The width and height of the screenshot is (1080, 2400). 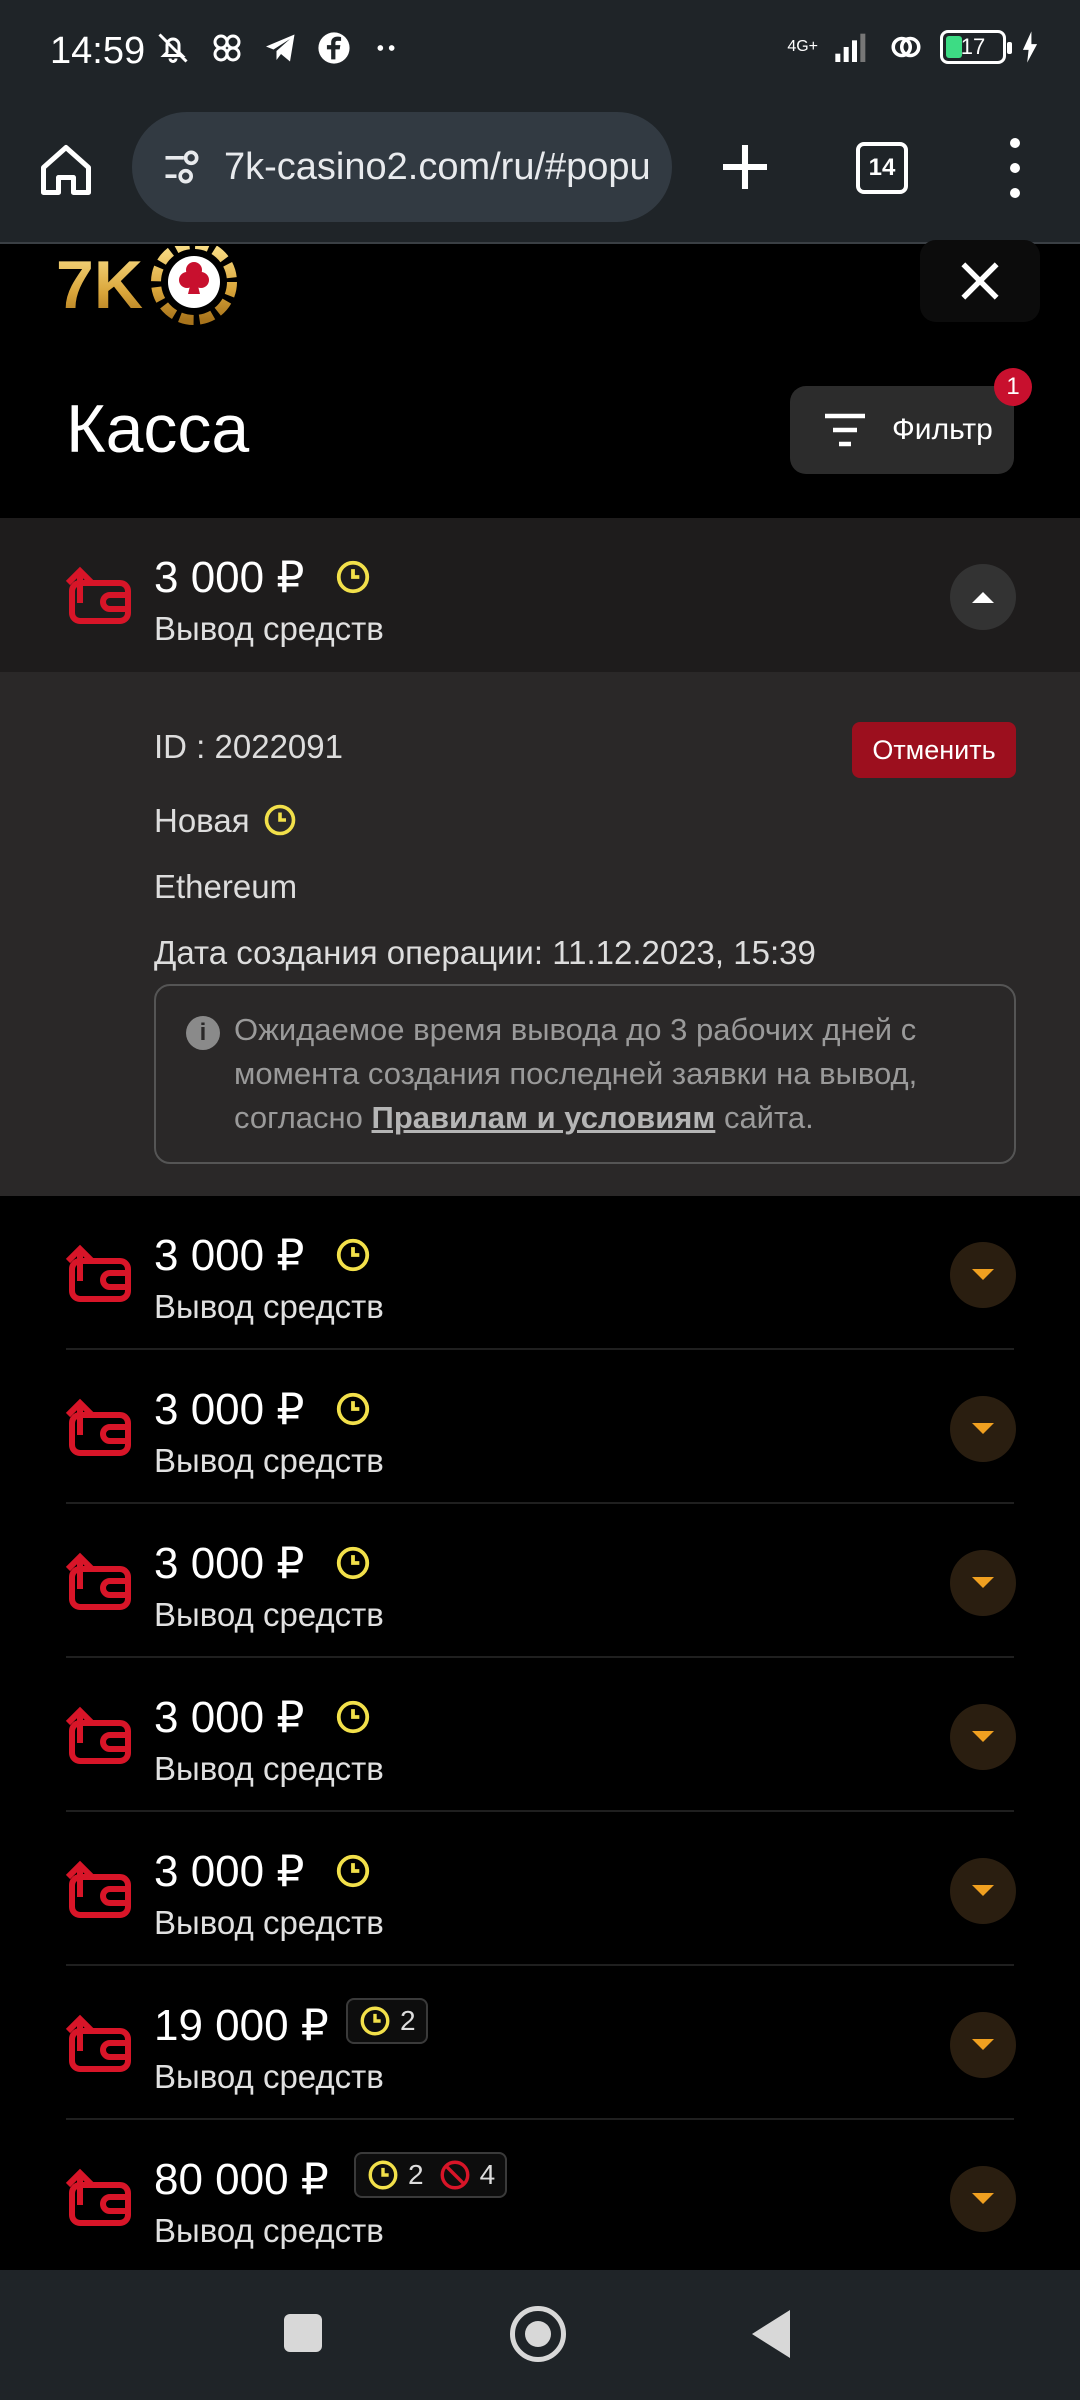 I want to click on filter-icon, so click(x=845, y=430).